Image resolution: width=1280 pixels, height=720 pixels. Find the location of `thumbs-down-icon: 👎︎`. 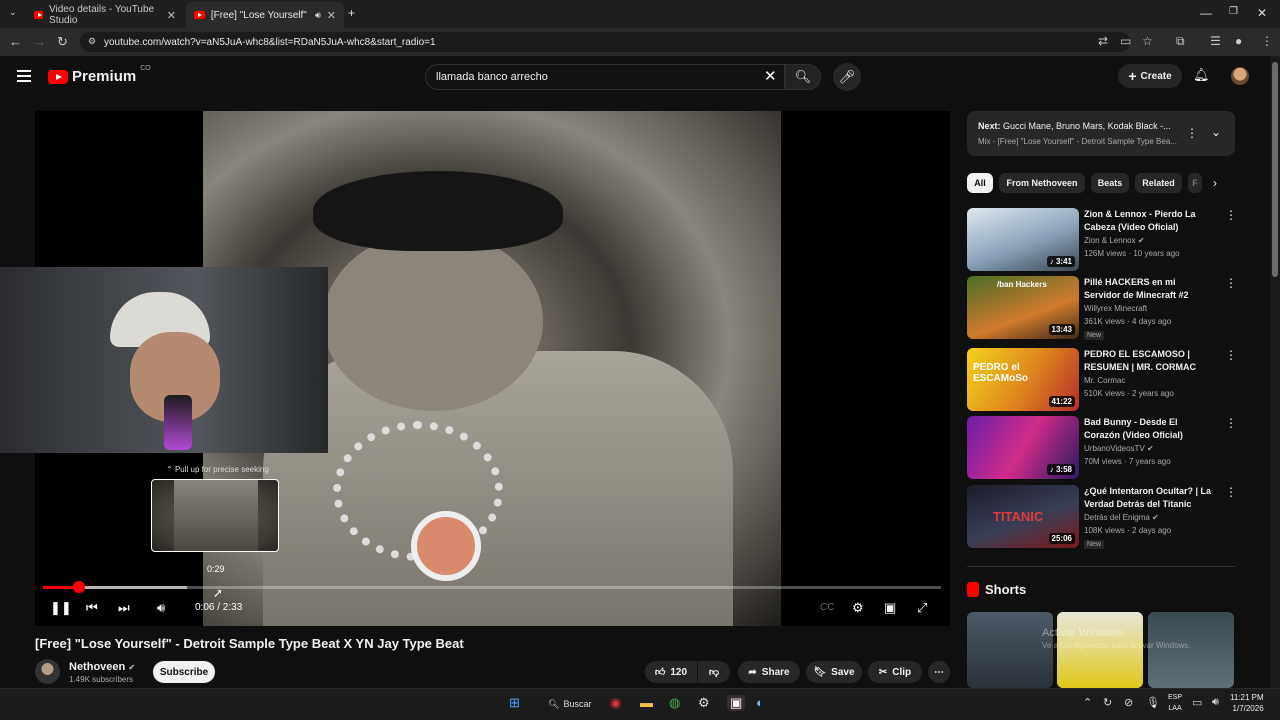

thumbs-down-icon: 👎︎ is located at coordinates (714, 672).